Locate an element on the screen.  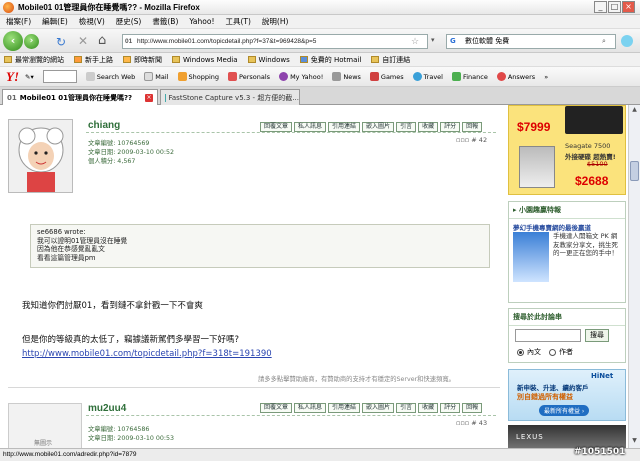
yahoo-news: News is located at coordinates (346, 76).